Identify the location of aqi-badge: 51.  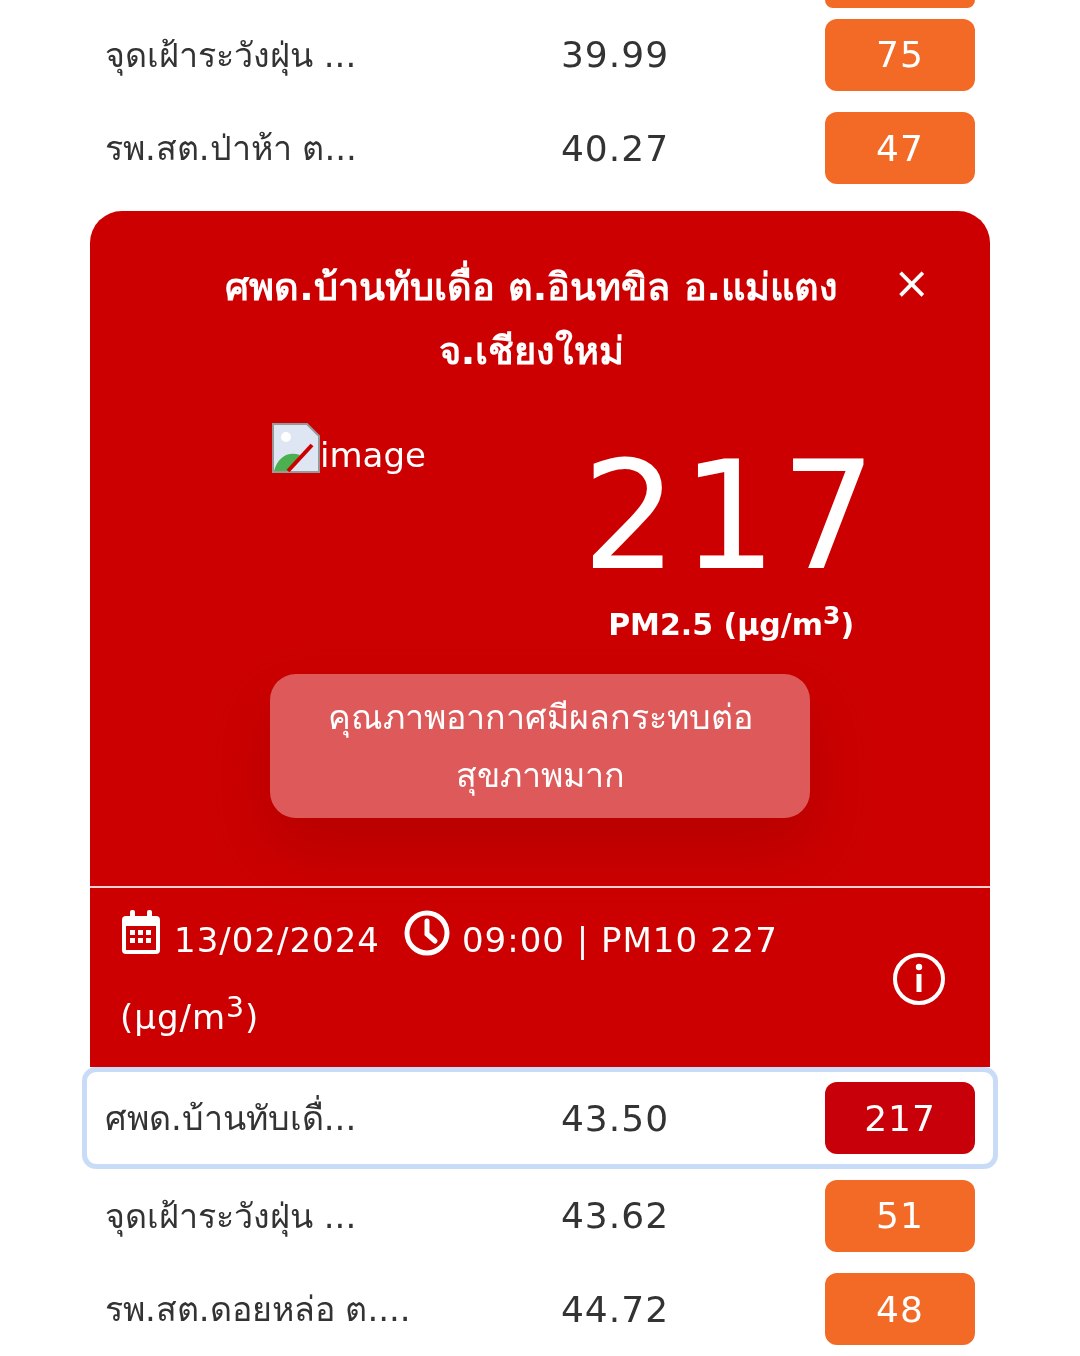
(900, 1215).